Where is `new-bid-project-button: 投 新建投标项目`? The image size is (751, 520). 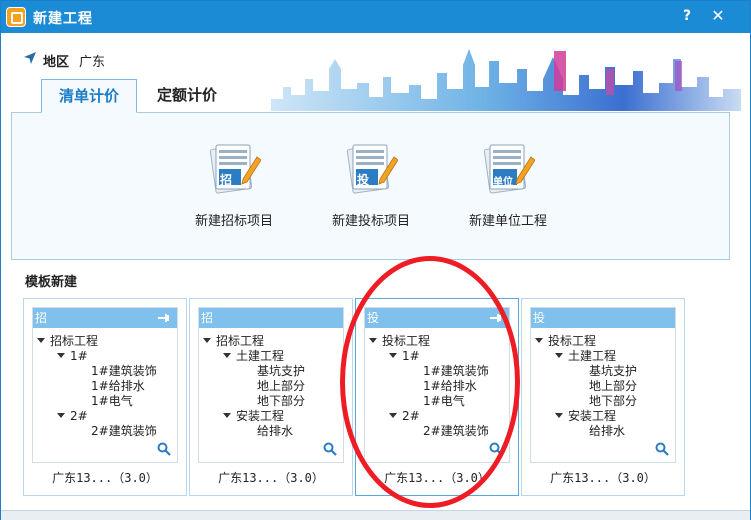
new-bid-project-button: 投 新建投标项目 is located at coordinates (371, 184).